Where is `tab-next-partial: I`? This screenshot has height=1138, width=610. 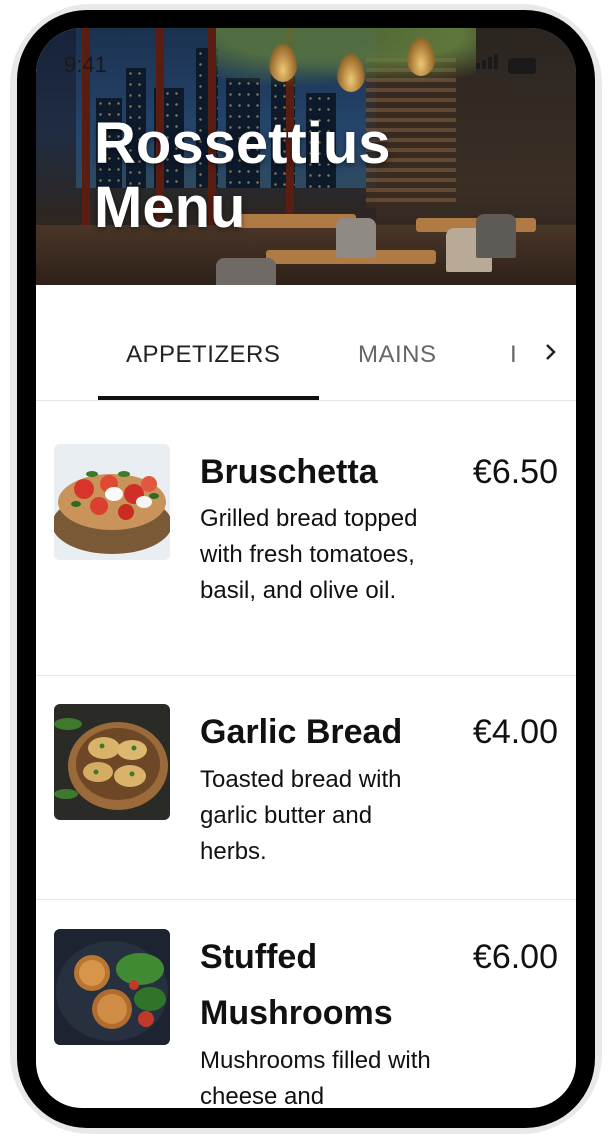
tab-next-partial: I is located at coordinates (513, 355).